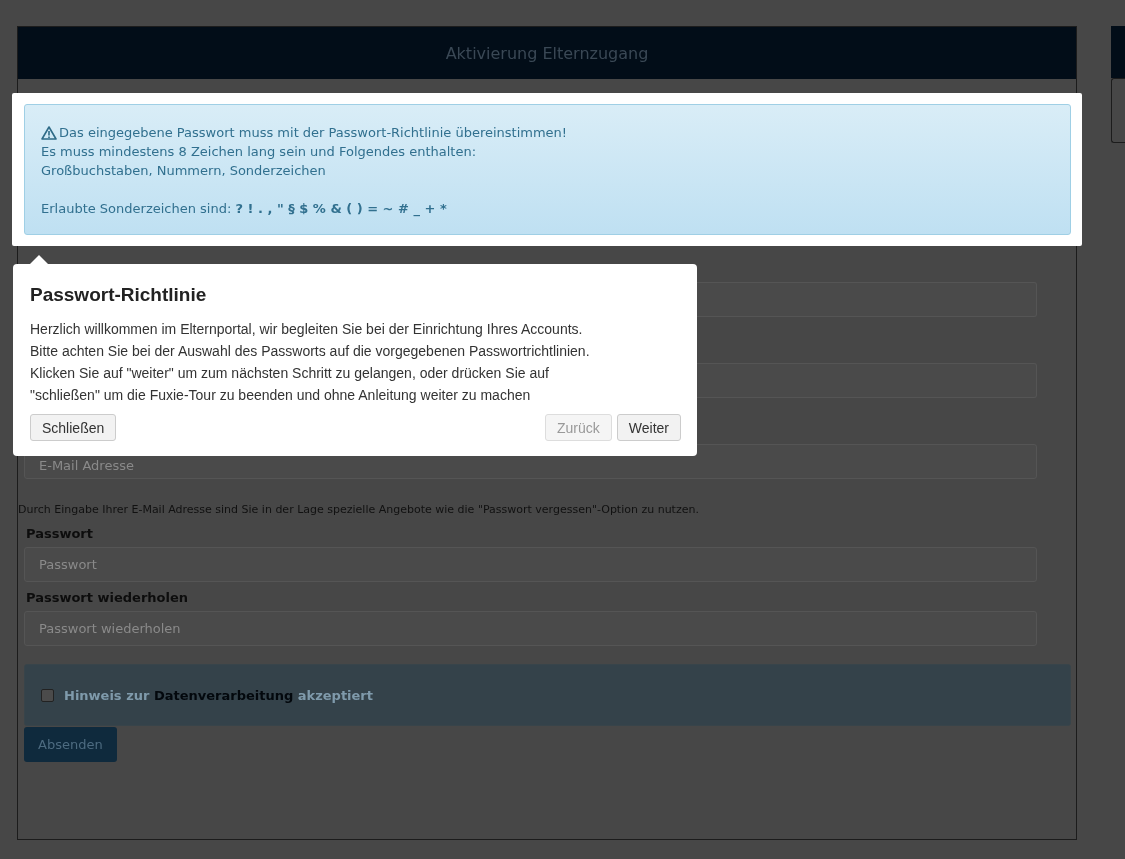 Image resolution: width=1125 pixels, height=859 pixels. I want to click on alert-text: Das eingegebene Passwort muss mit der Passwort-Richtlinie übereinstimmen!, so click(313, 133).